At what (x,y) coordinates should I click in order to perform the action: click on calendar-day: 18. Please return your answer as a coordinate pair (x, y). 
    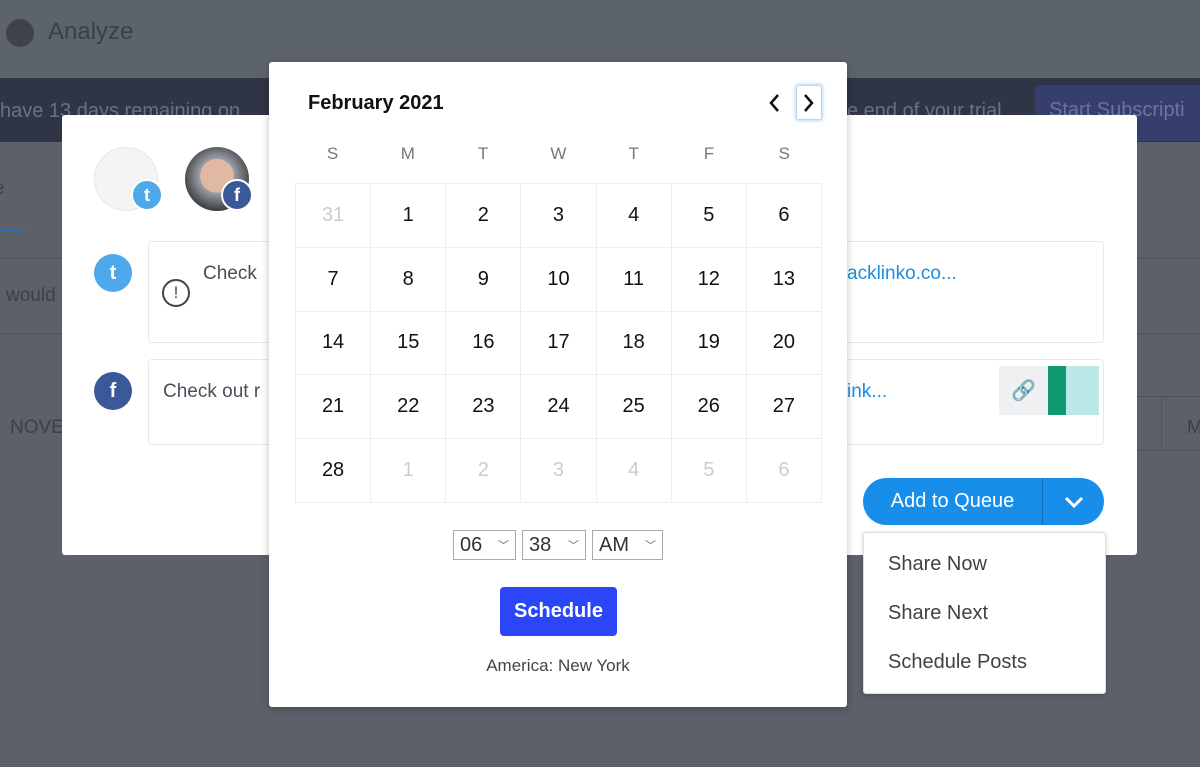
    Looking at the image, I should click on (634, 343).